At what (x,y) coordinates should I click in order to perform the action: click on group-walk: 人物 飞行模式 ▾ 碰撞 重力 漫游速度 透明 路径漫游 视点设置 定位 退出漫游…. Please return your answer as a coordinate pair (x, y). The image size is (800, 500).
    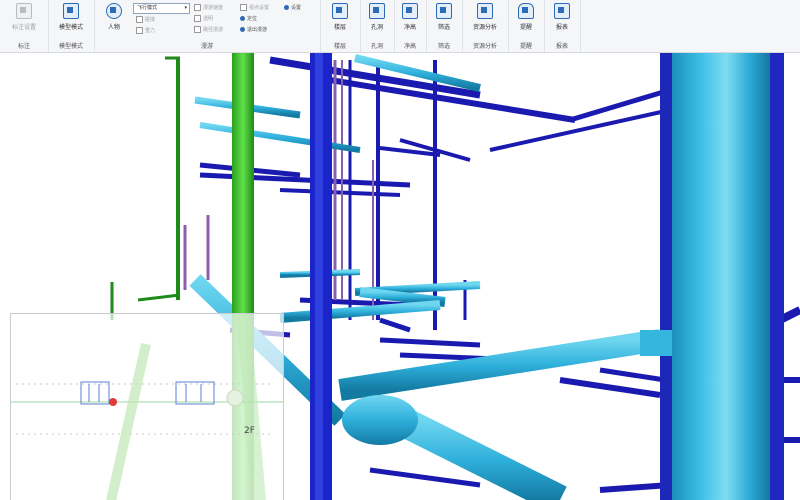
    Looking at the image, I should click on (207, 26).